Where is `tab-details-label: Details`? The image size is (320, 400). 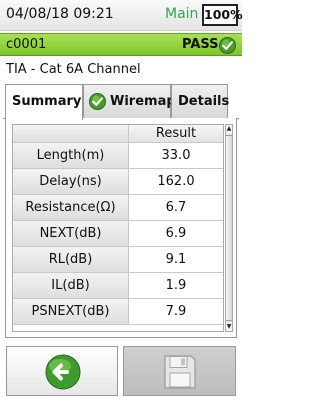
tab-details-label: Details is located at coordinates (204, 101).